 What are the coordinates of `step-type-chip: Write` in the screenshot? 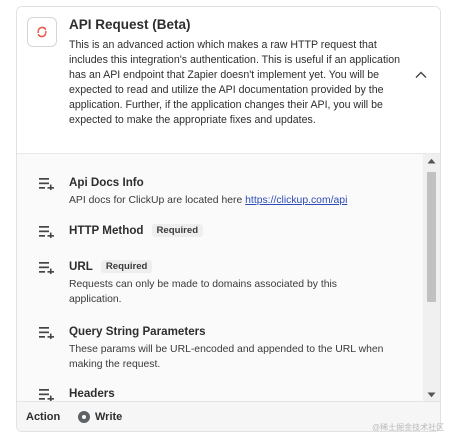 It's located at (101, 417).